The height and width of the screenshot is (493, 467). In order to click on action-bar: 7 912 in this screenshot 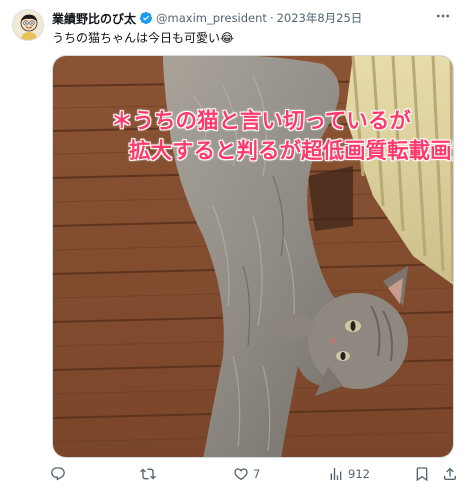, I will do `click(250, 474)`.